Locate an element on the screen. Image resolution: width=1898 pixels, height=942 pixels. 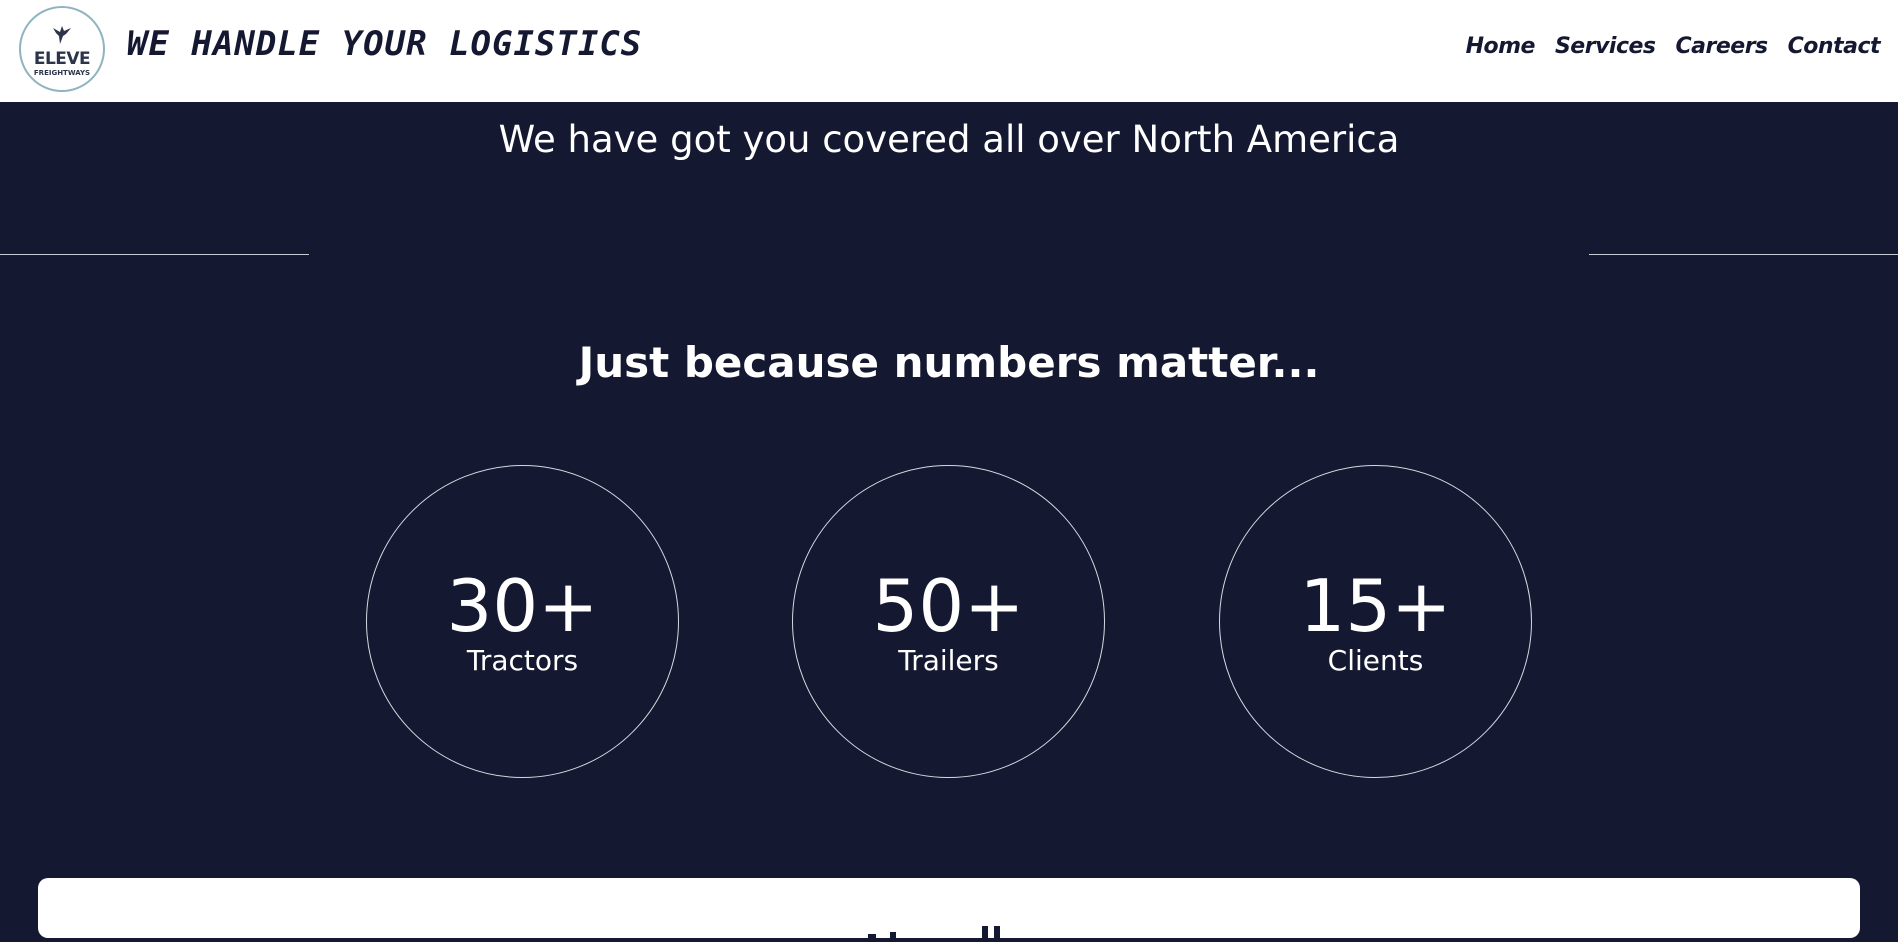
stat-circle-trailers: 50+ Trailers is located at coordinates (948, 621).